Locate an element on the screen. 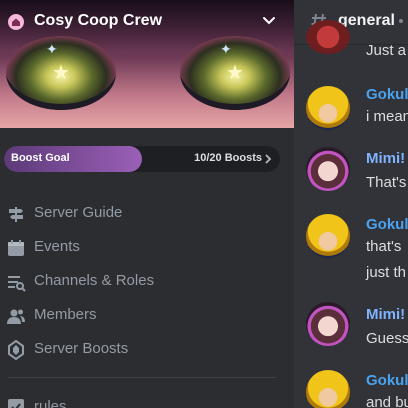 The height and width of the screenshot is (408, 408). nav-server-guide: Server Guide is located at coordinates (146, 213).